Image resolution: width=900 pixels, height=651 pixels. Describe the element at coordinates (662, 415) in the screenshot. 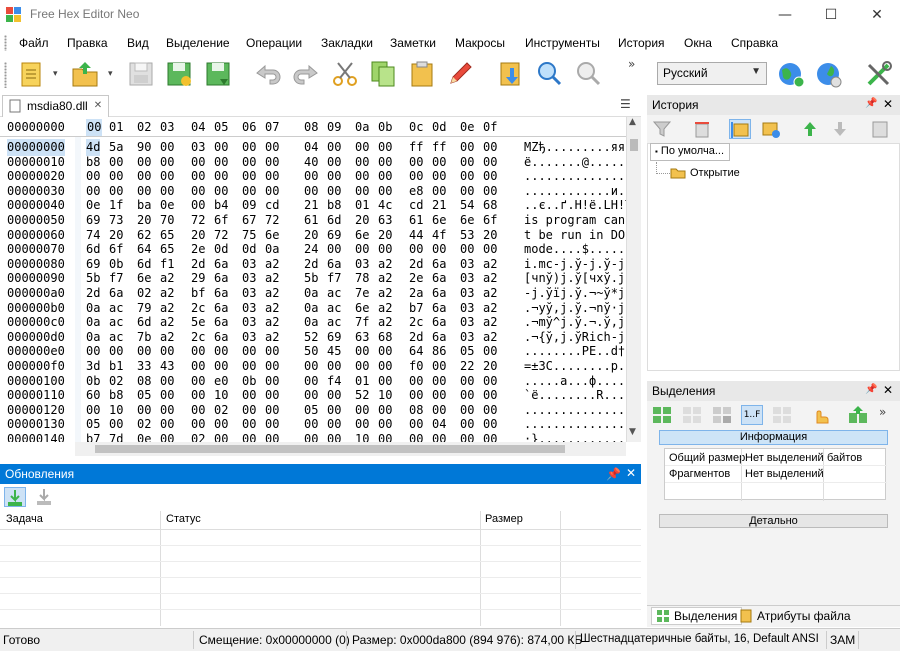

I see `select-all-icon` at that location.